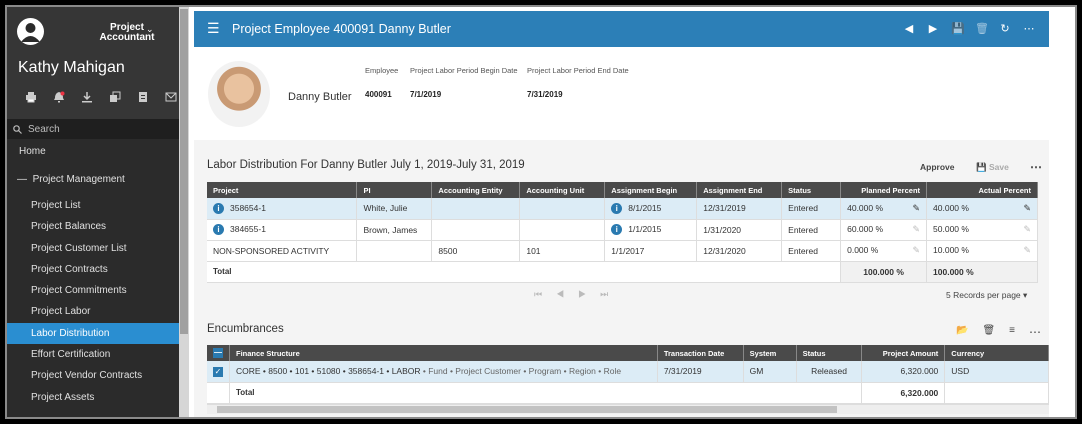  What do you see at coordinates (1012, 332) in the screenshot?
I see `filter-icon: ≡` at bounding box center [1012, 332].